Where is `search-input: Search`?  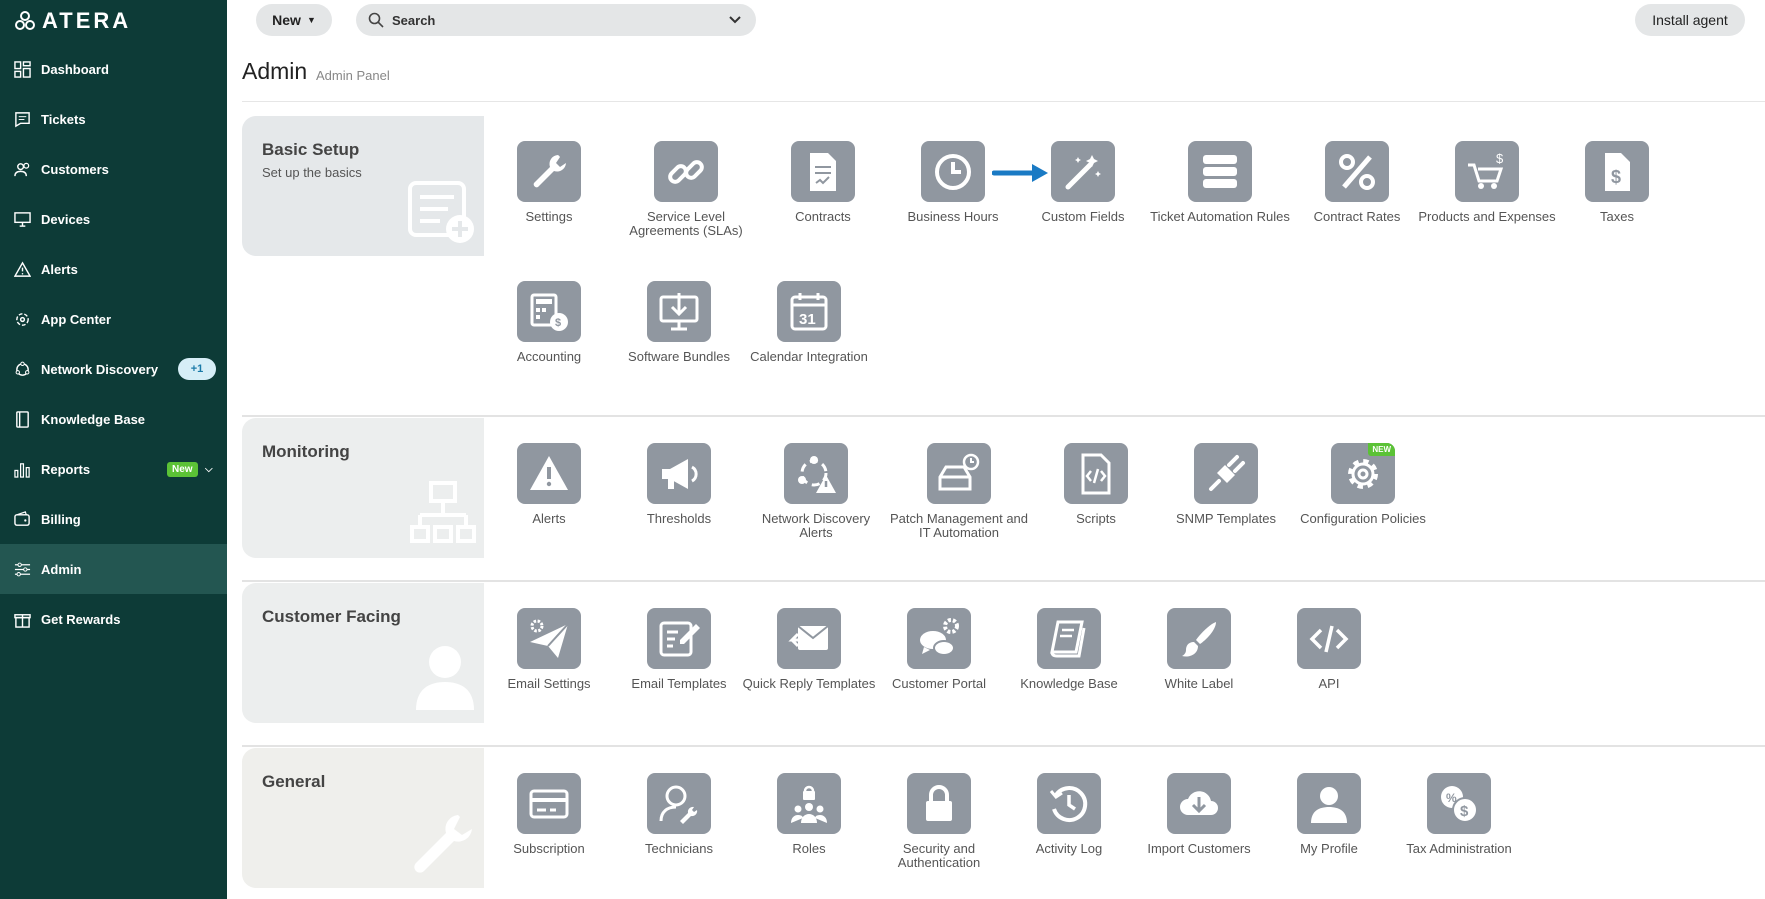
search-input: Search is located at coordinates (556, 20).